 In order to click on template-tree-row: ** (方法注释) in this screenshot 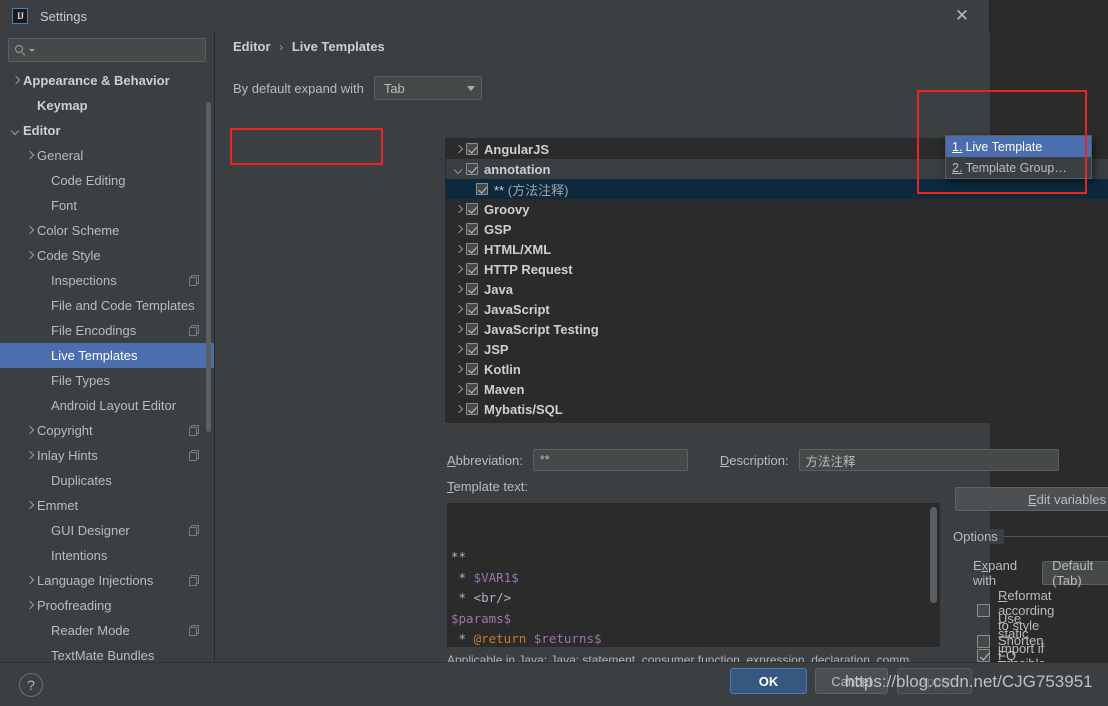, I will do `click(777, 189)`.